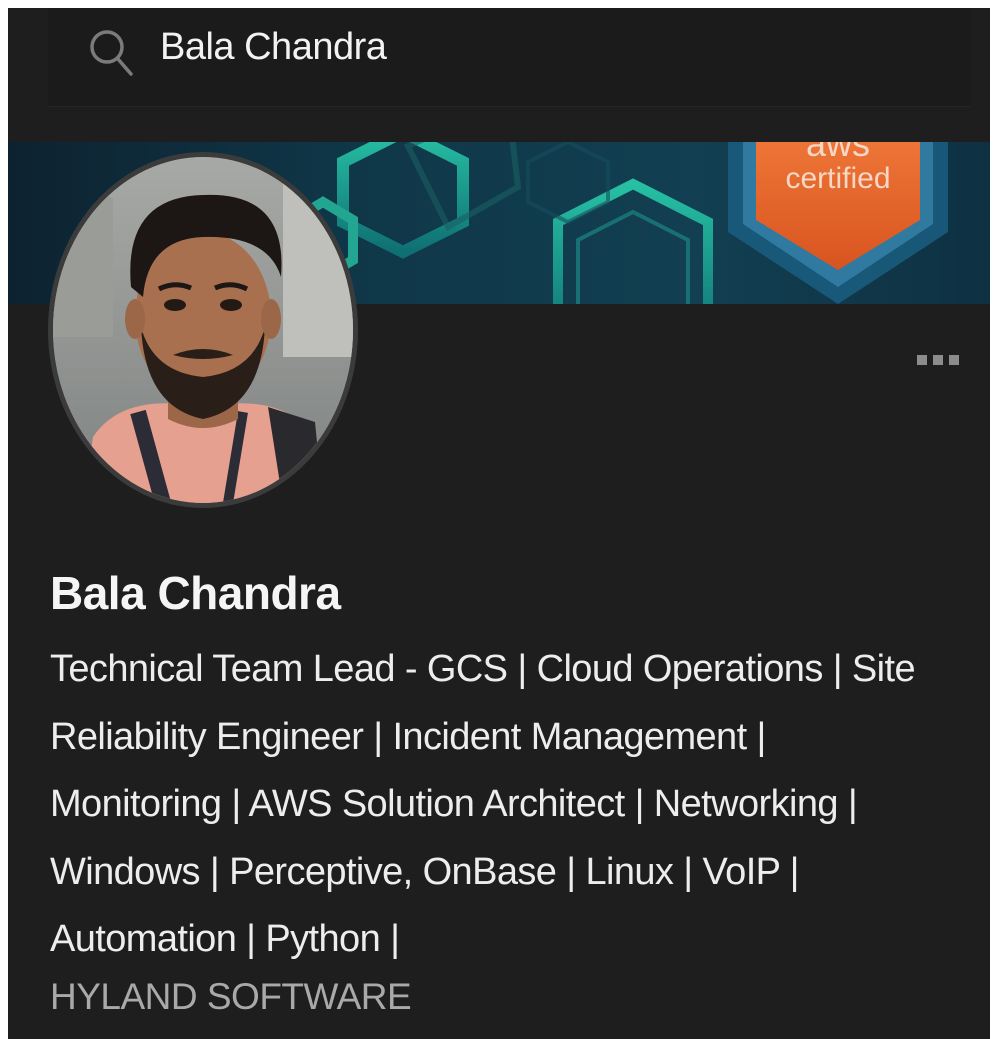  I want to click on profile-name: Bala Chandra, so click(195, 593).